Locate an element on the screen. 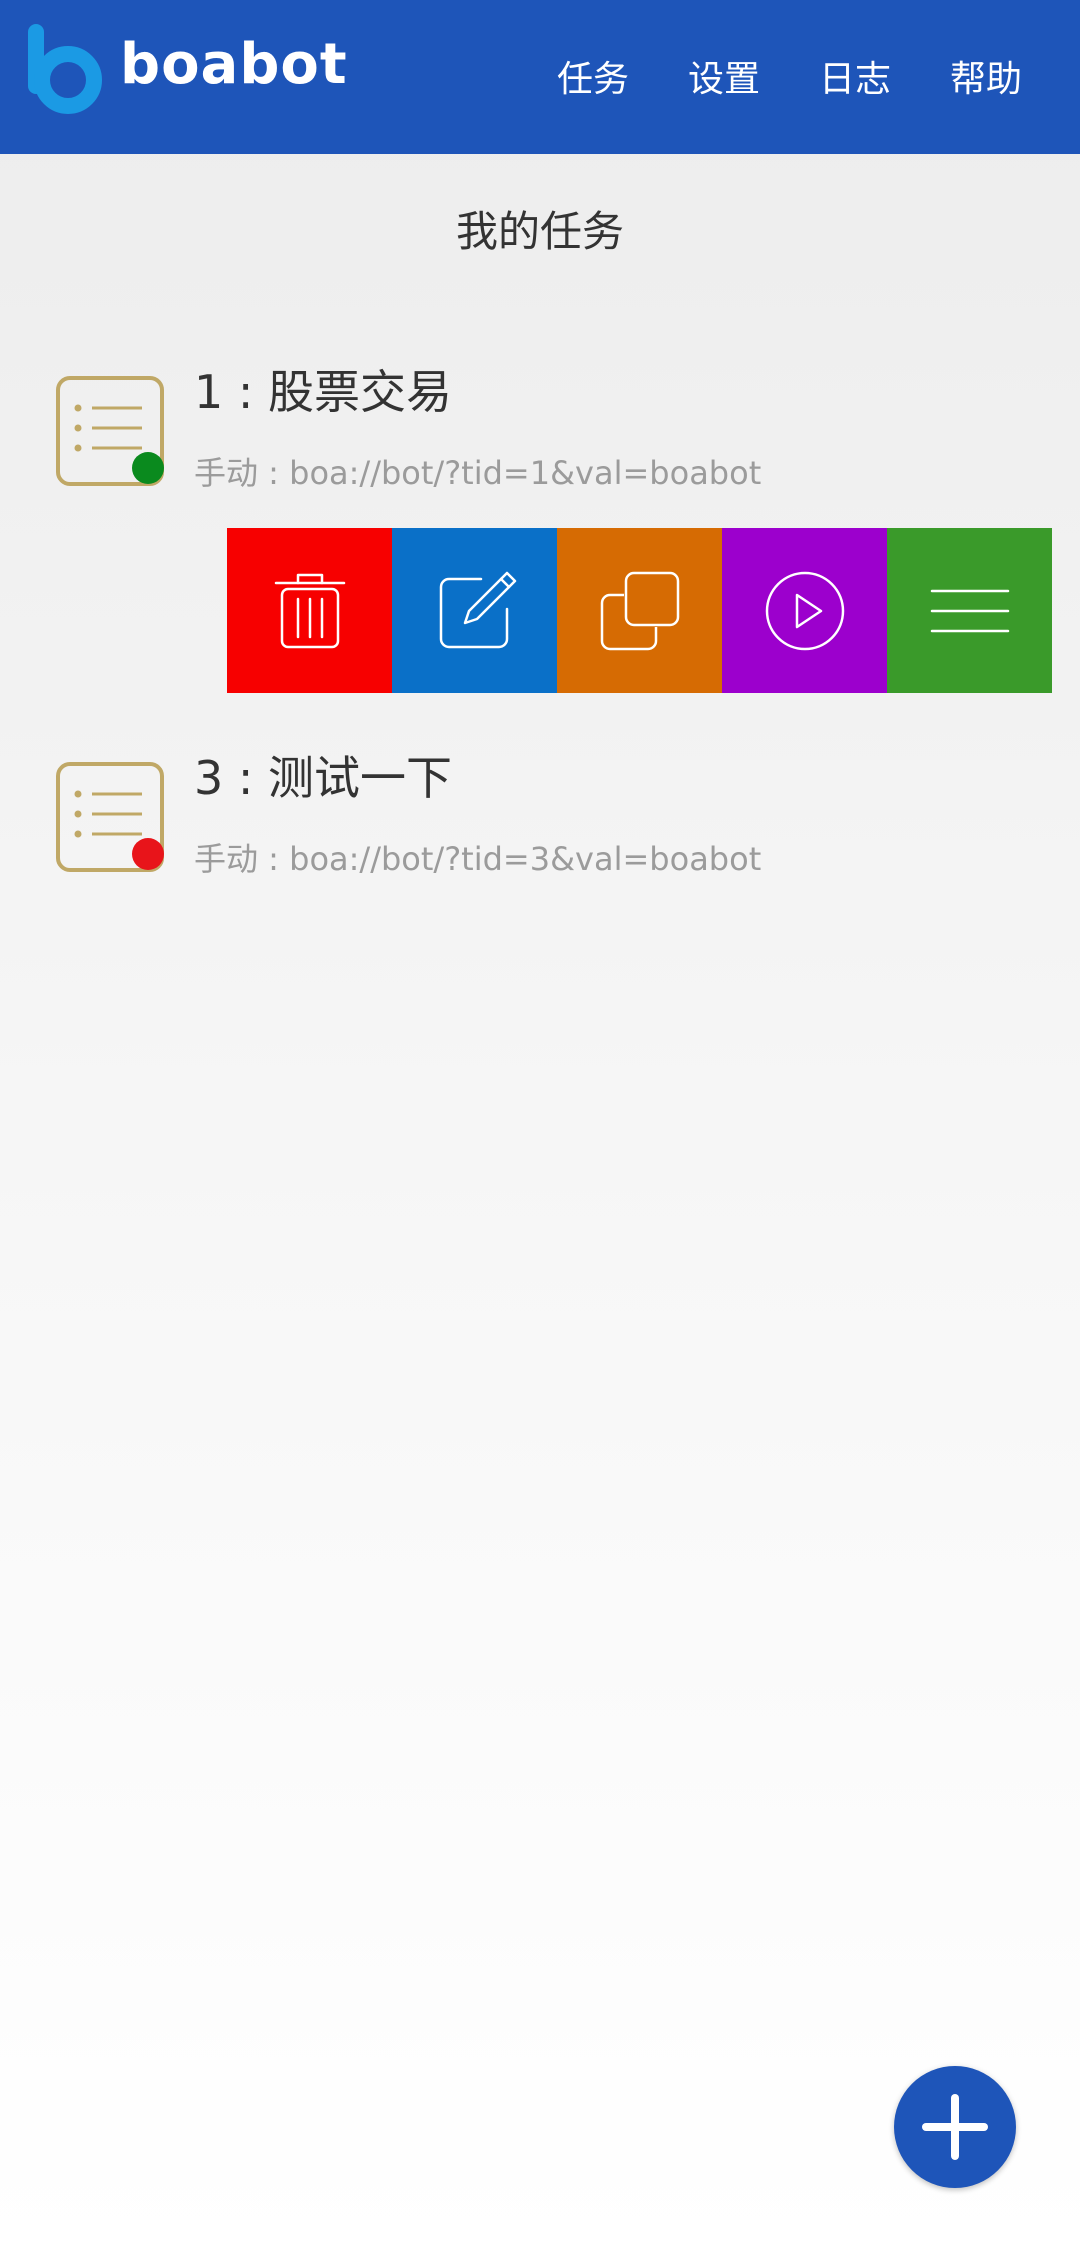  trash-icon is located at coordinates (309, 610).